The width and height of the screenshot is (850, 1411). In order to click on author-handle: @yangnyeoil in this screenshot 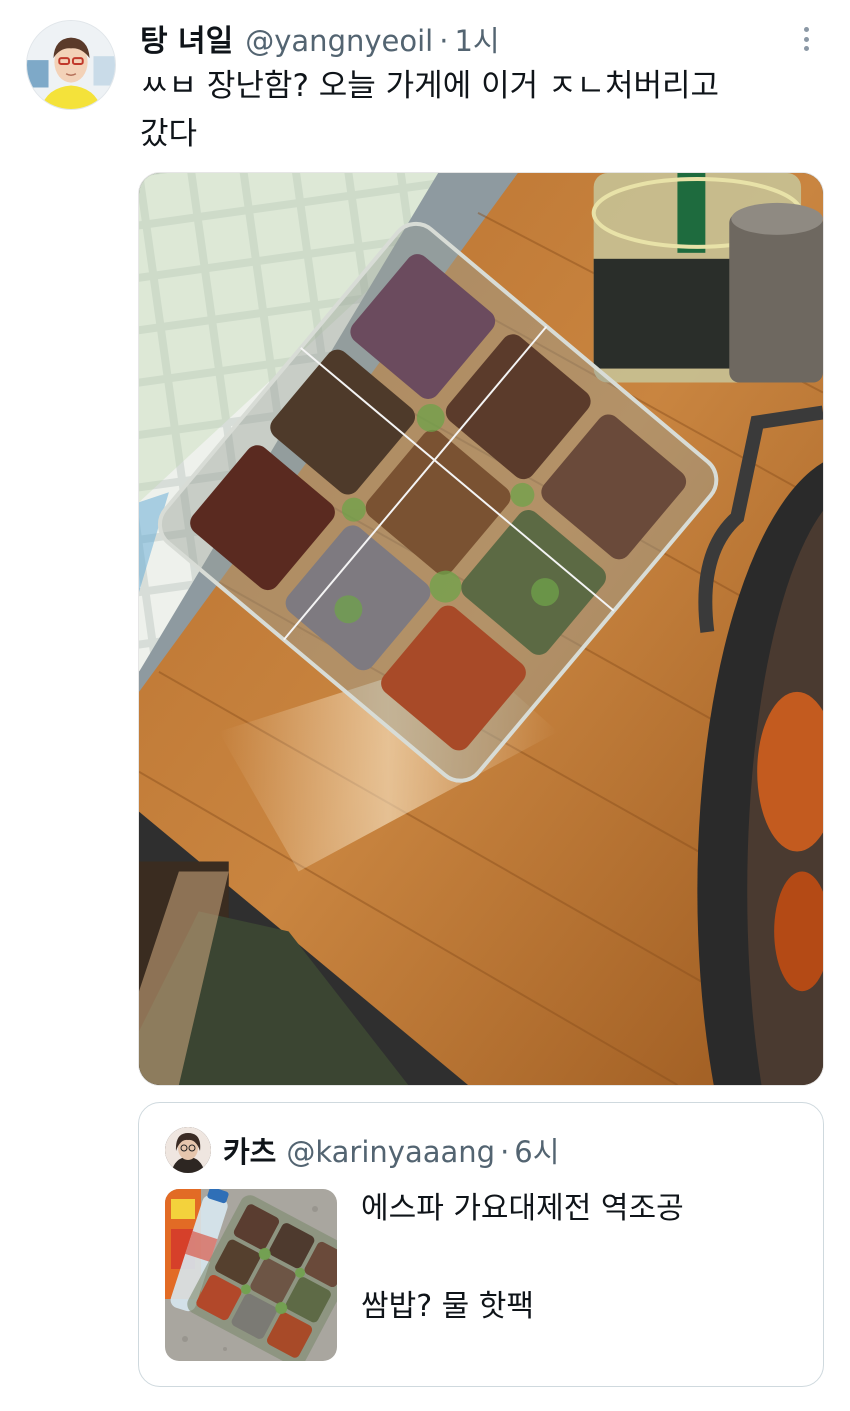, I will do `click(339, 41)`.